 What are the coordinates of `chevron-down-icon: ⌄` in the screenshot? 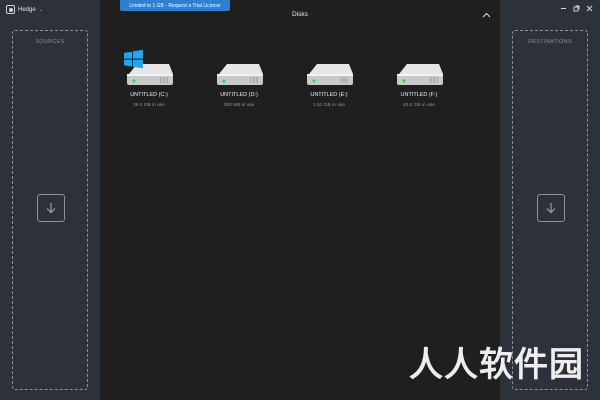 It's located at (40, 9).